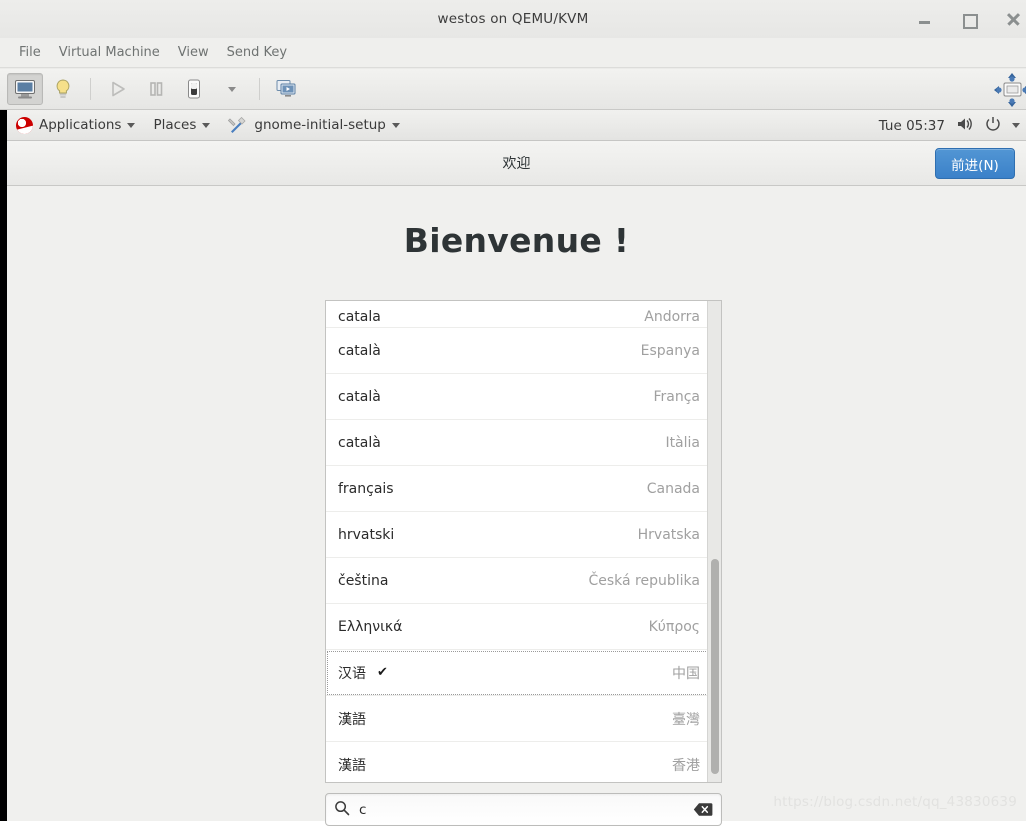 This screenshot has height=826, width=1026. I want to click on clear-backspace-icon, so click(703, 809).